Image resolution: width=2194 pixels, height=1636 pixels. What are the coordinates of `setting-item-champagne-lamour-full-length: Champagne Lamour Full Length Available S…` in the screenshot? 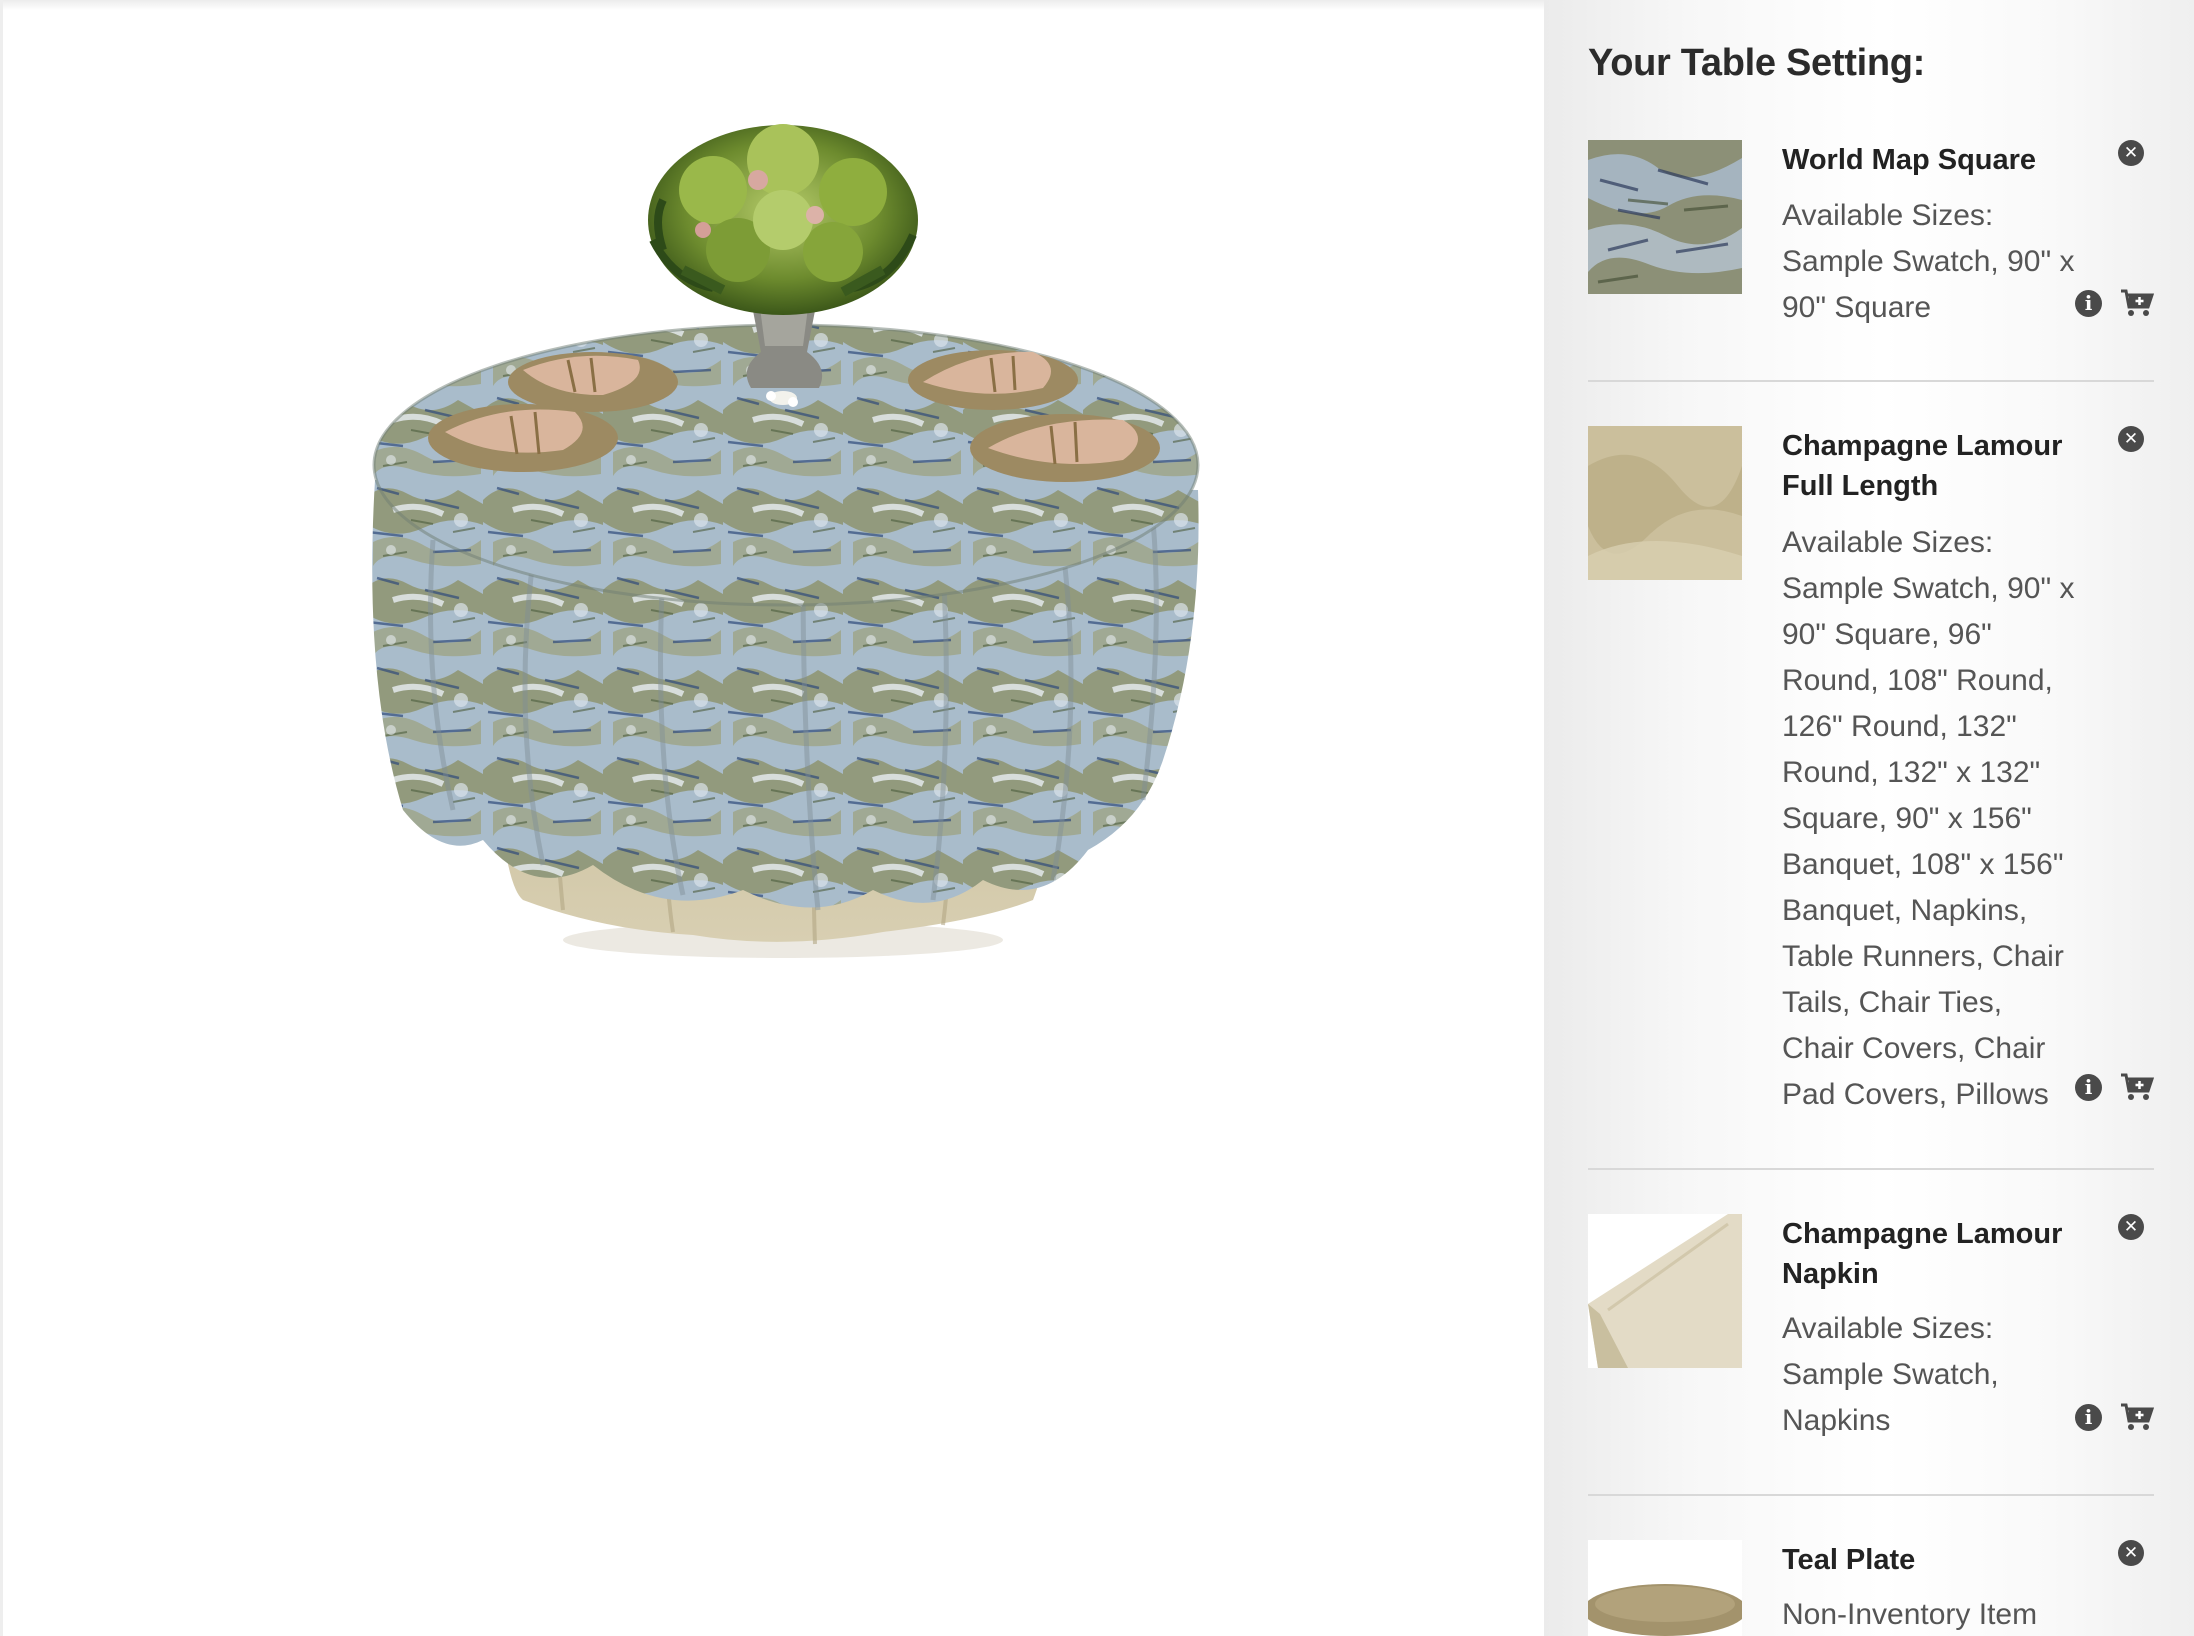 It's located at (1871, 798).